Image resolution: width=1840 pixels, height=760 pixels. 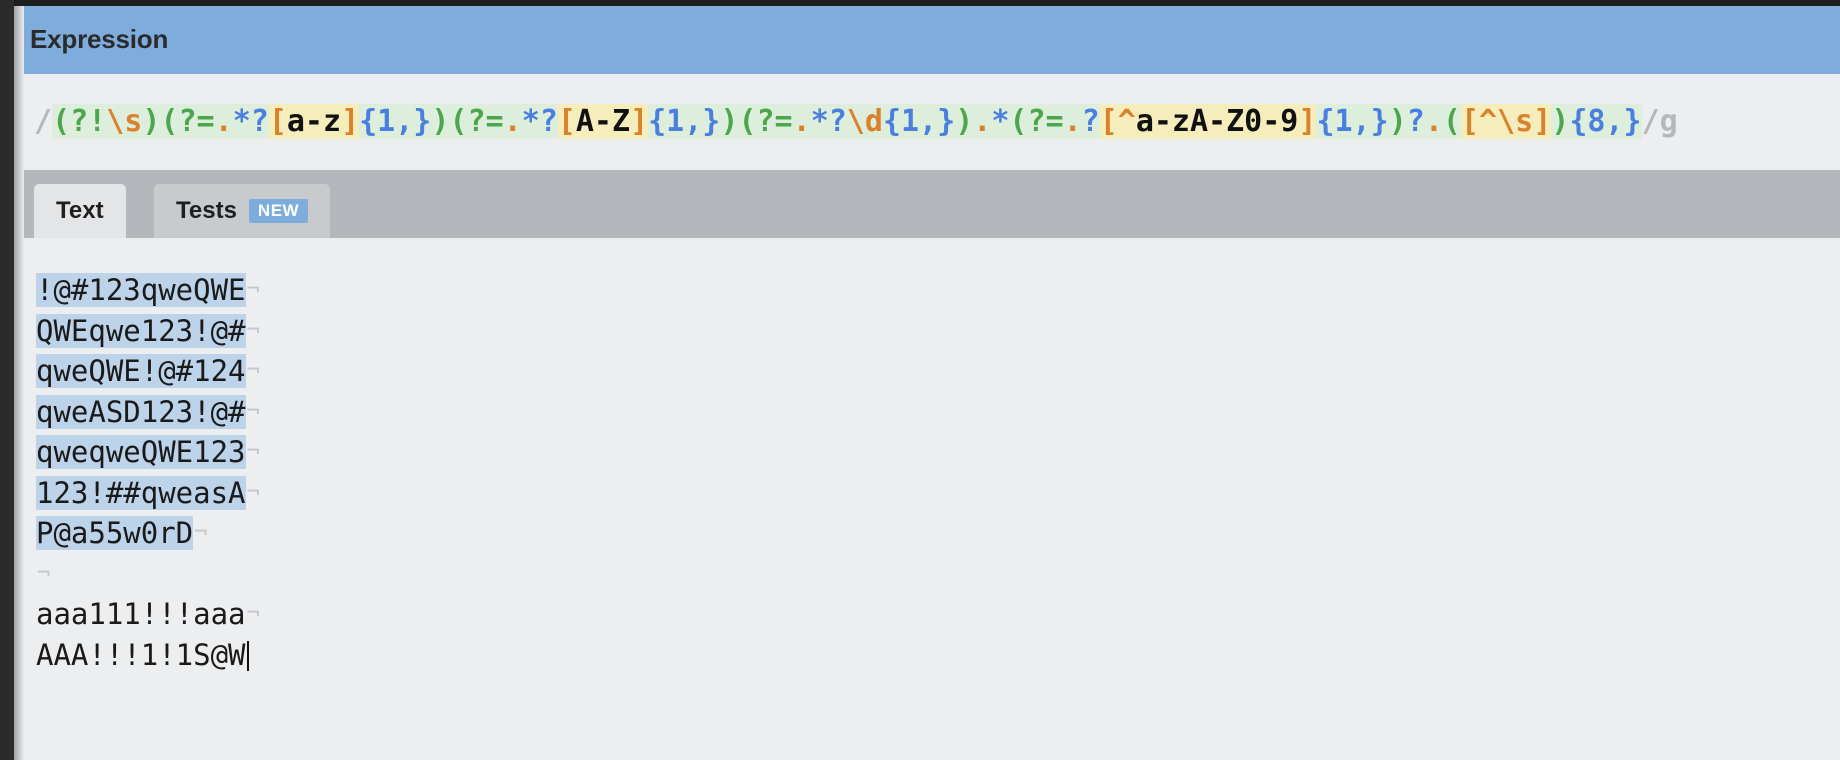 What do you see at coordinates (141, 492) in the screenshot?
I see `match-highlight: 123!##qweasA` at bounding box center [141, 492].